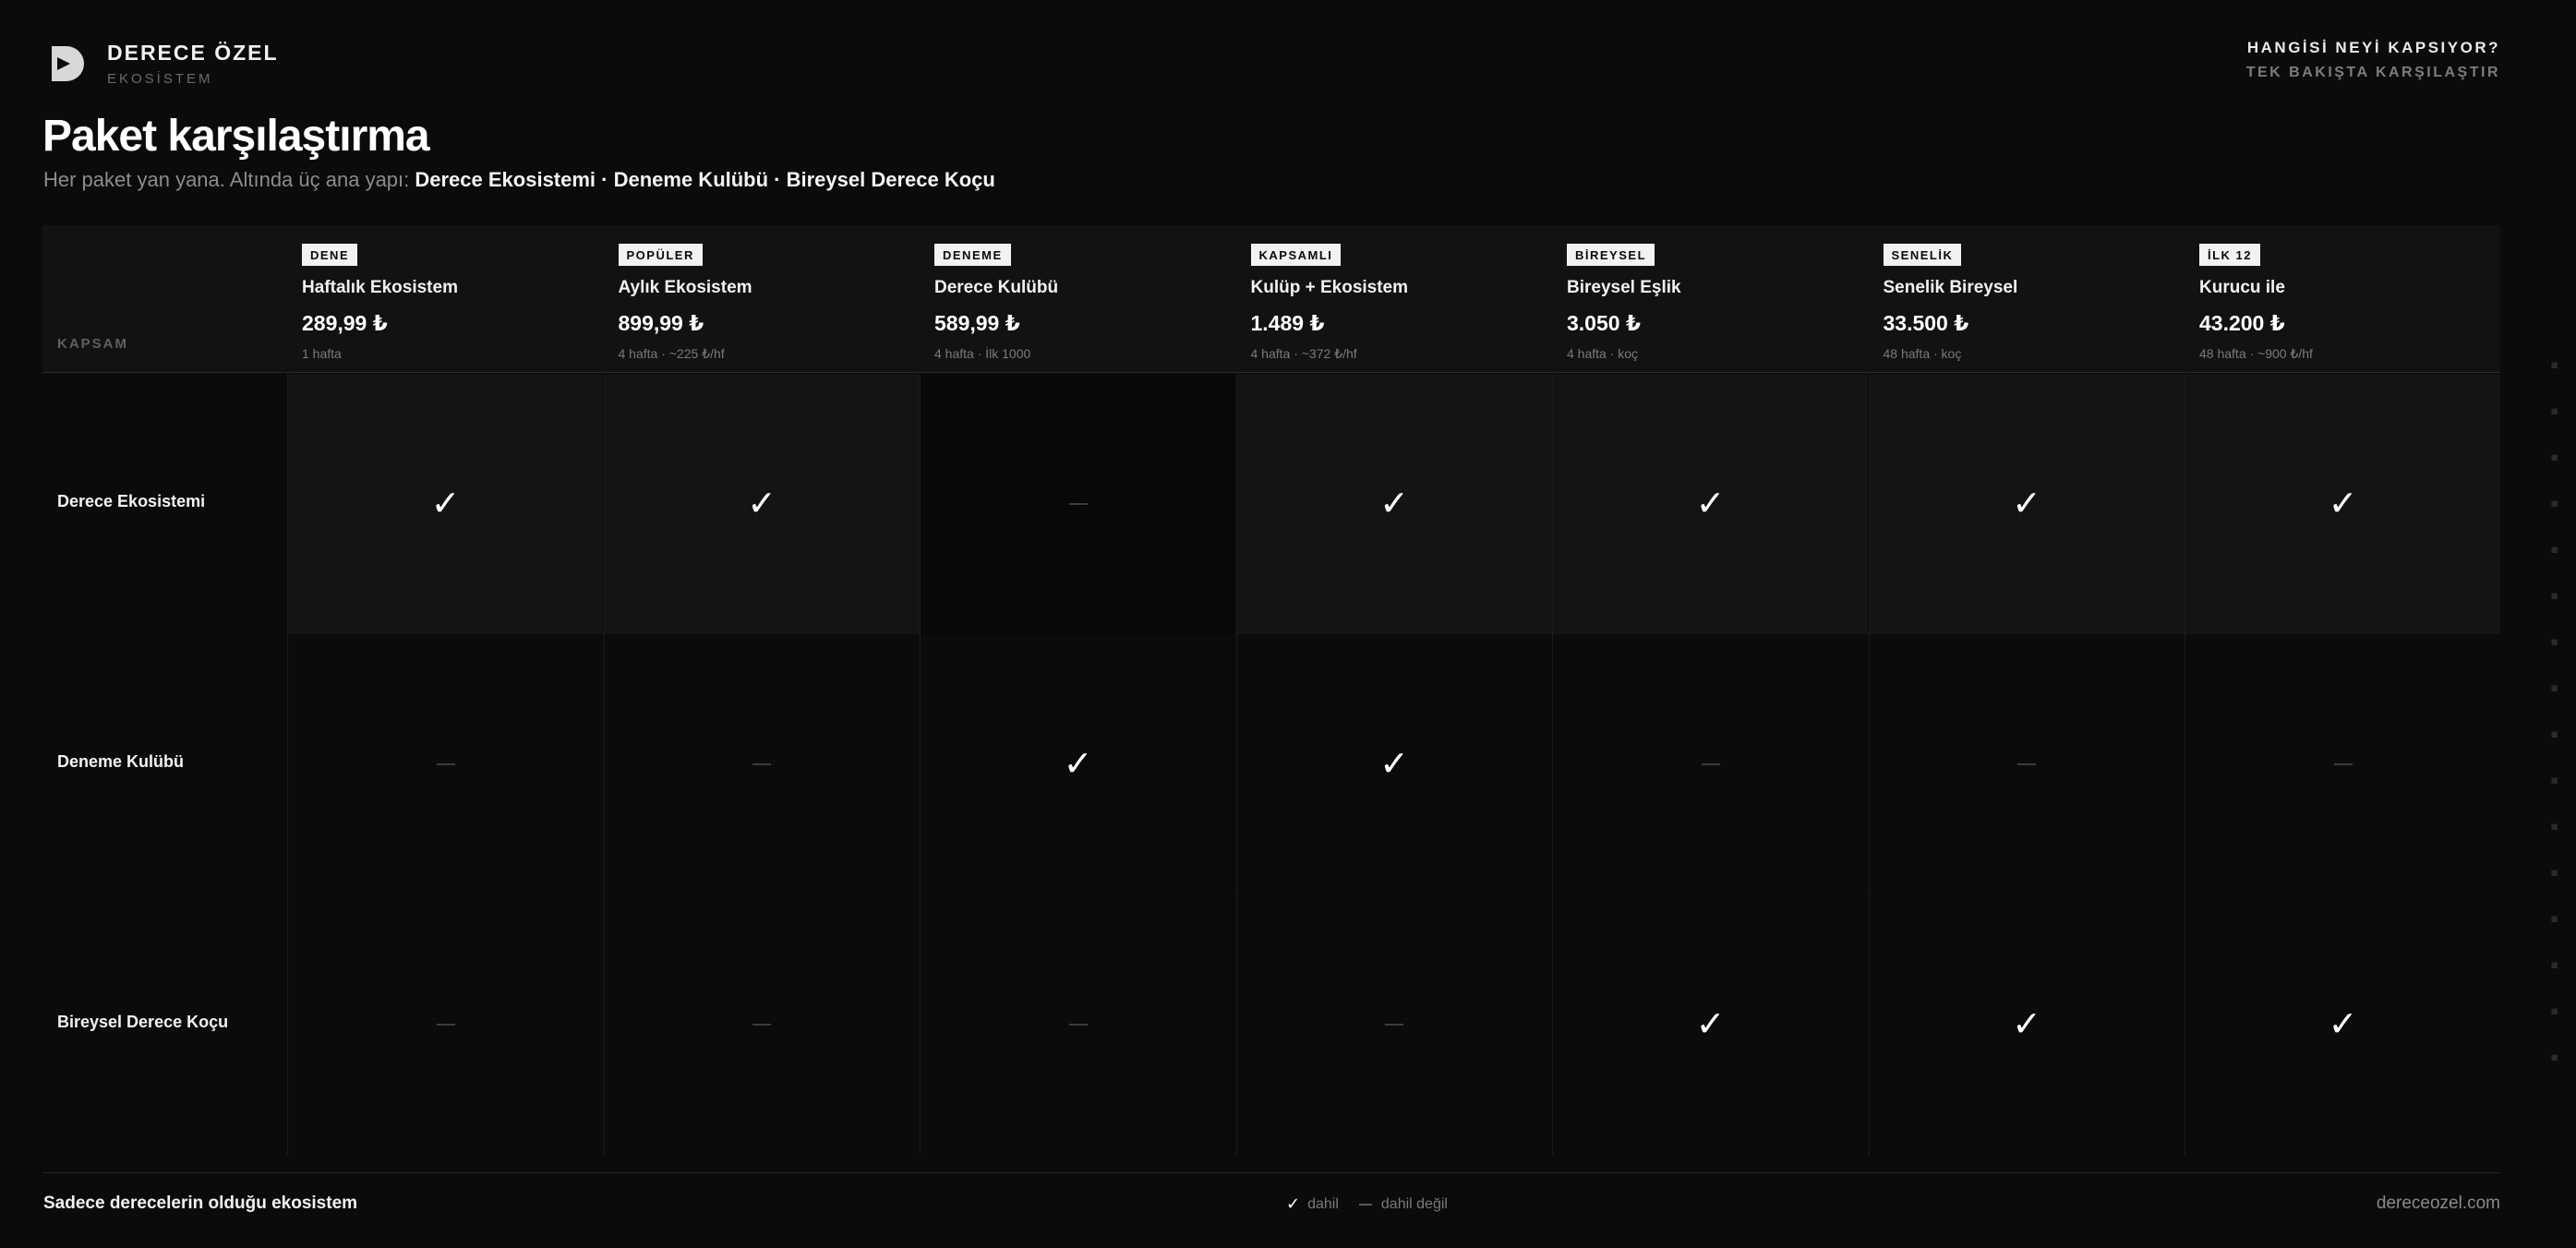 The image size is (2576, 1248). Describe the element at coordinates (2242, 287) in the screenshot. I see `package-name: Kurucu ile` at that location.